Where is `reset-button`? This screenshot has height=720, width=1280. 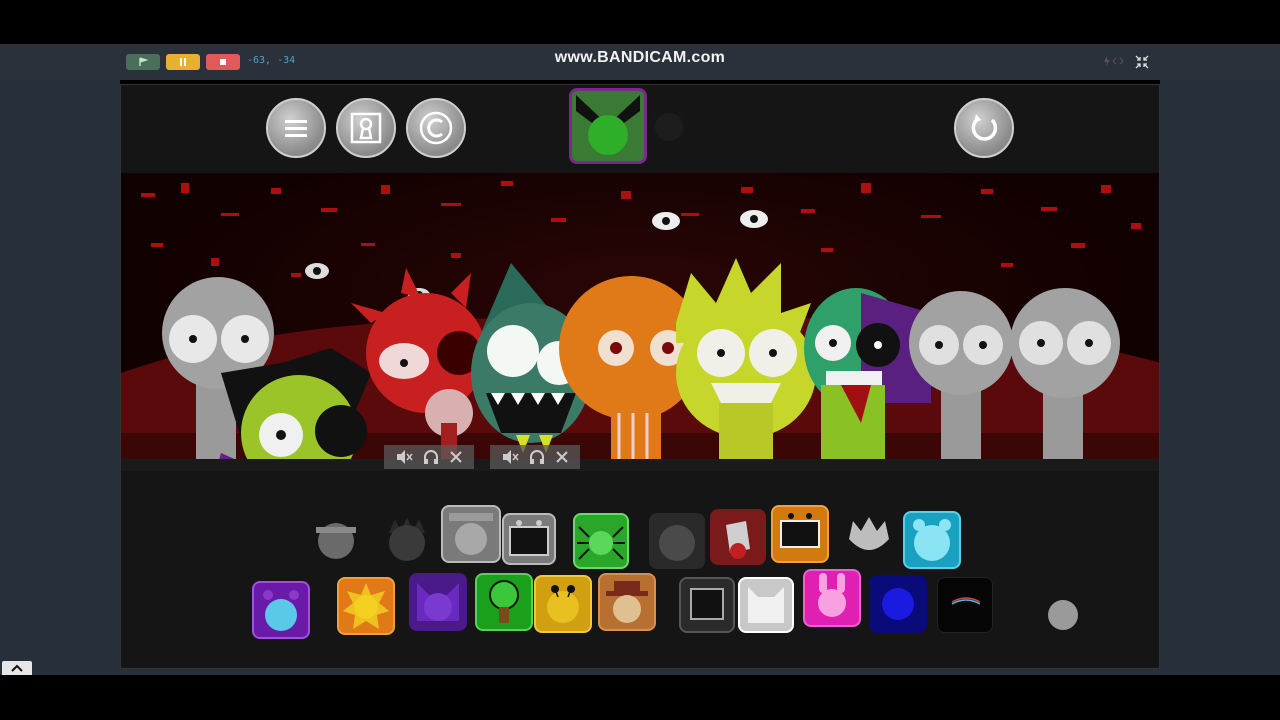 reset-button is located at coordinates (984, 128).